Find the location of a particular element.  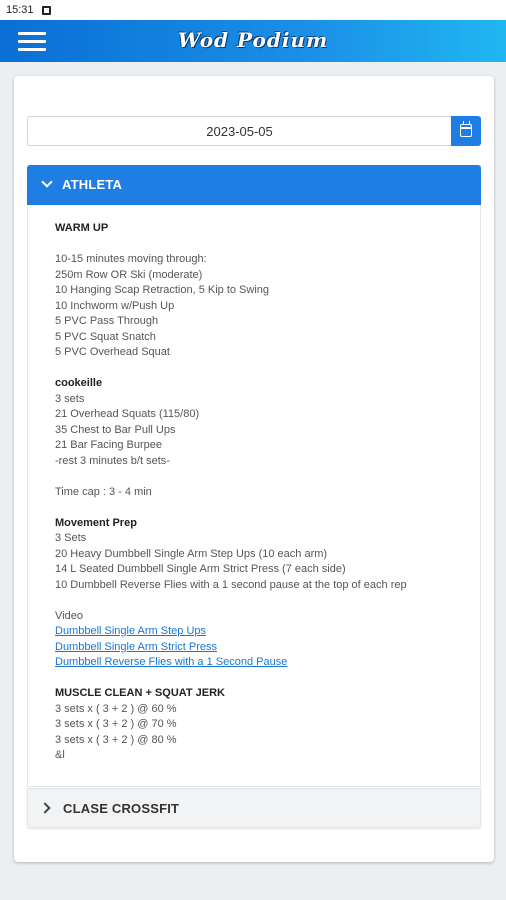

warmup-line: 5 PVC Squat Snatch is located at coordinates (105, 336).